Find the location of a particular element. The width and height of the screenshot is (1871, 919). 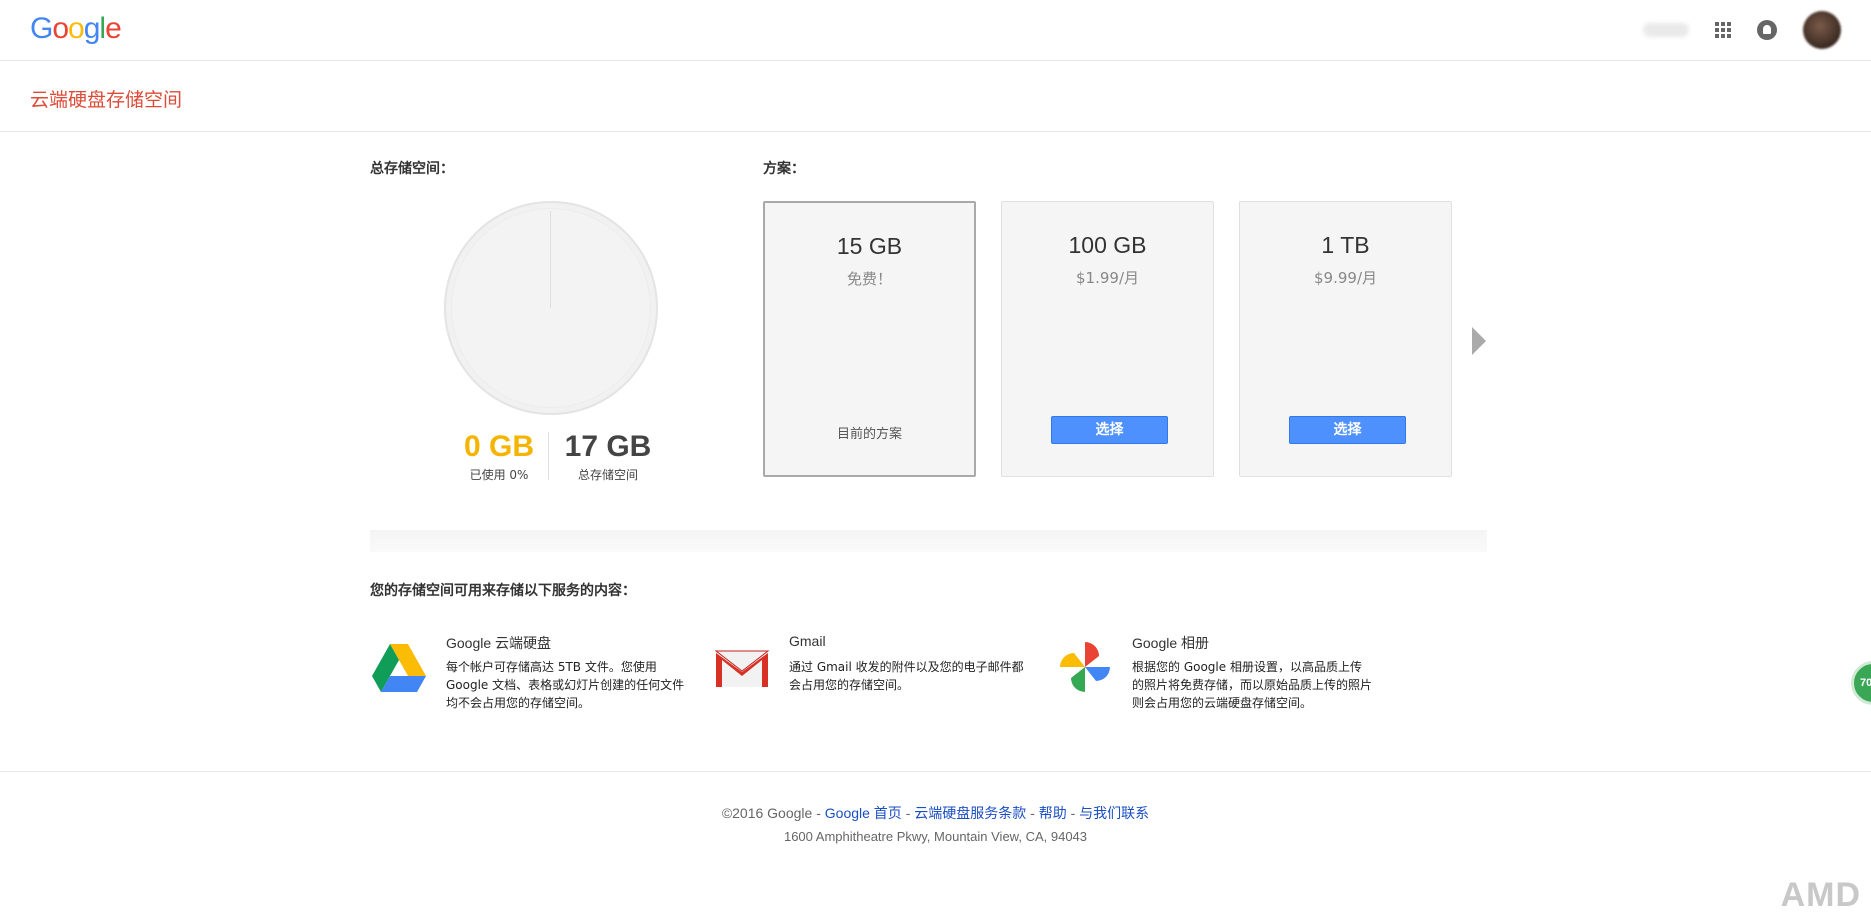

plan-size: 1 TB is located at coordinates (1345, 245).